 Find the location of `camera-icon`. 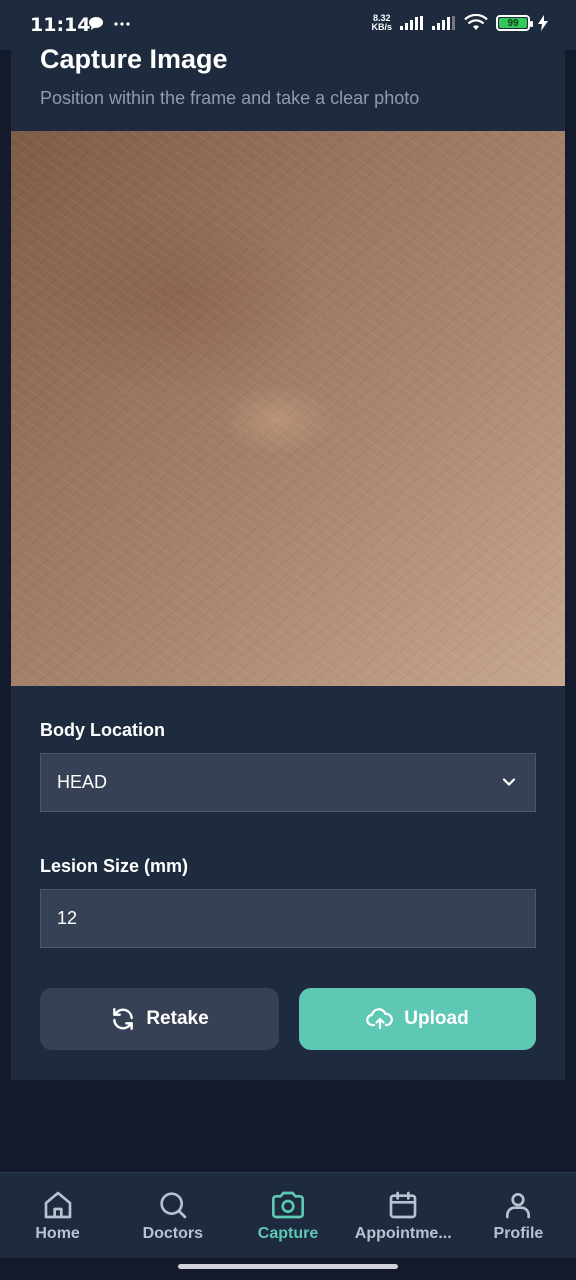

camera-icon is located at coordinates (288, 1205).